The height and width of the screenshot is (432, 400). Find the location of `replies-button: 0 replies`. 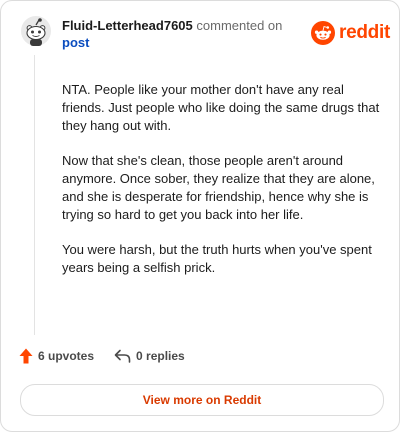

replies-button: 0 replies is located at coordinates (149, 356).